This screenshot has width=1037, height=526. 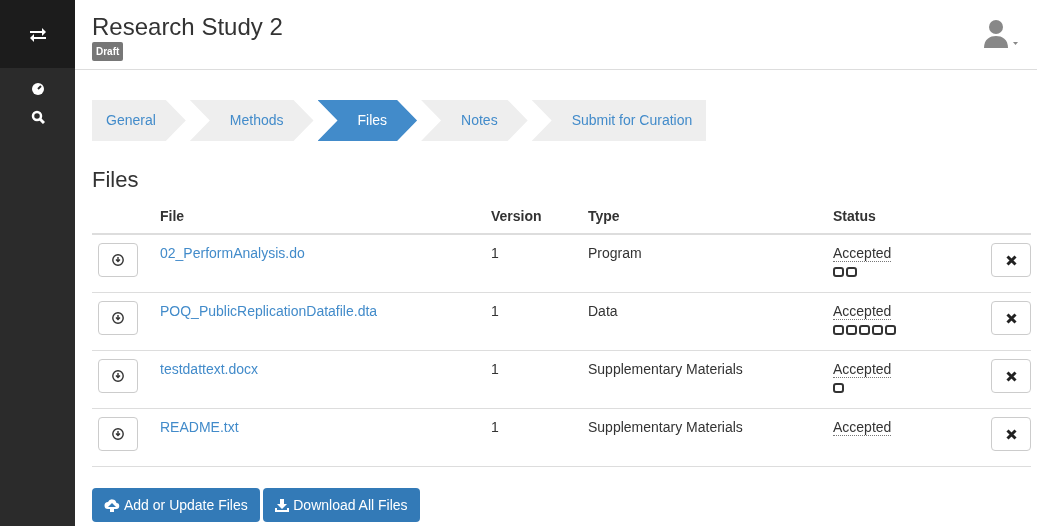 I want to click on table-cell: Program, so click(x=615, y=253).